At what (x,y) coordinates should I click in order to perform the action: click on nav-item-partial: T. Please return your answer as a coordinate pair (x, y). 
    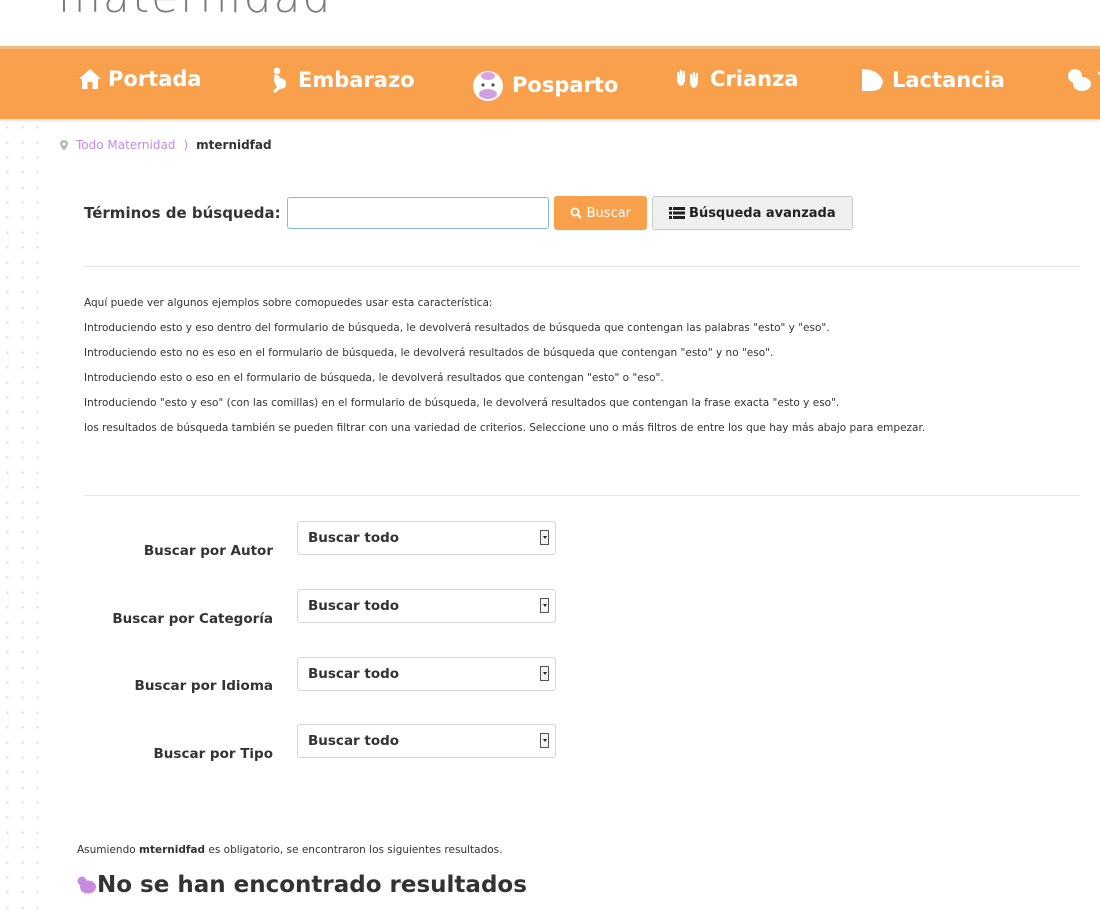
    Looking at the image, I should click on (1083, 80).